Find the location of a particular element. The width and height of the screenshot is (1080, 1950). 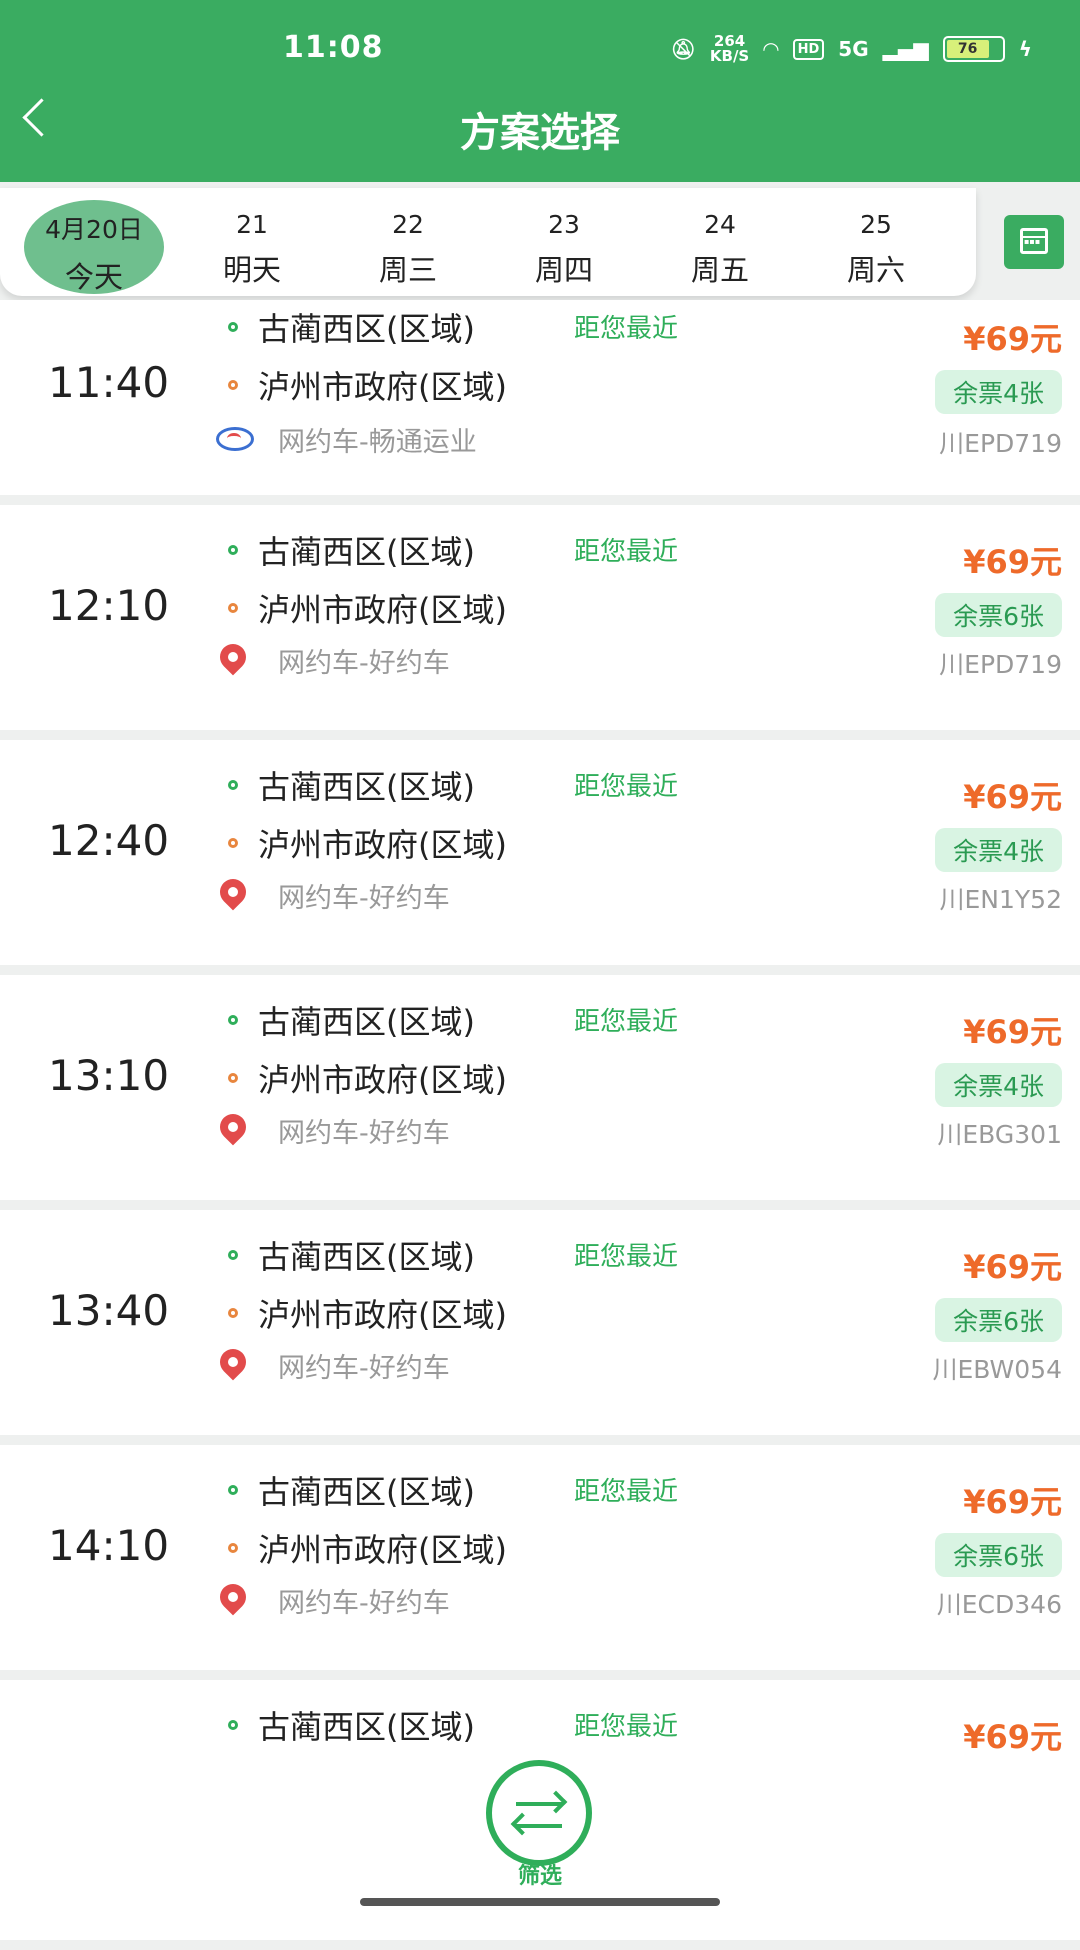

departure-time: 12:40 is located at coordinates (109, 840).